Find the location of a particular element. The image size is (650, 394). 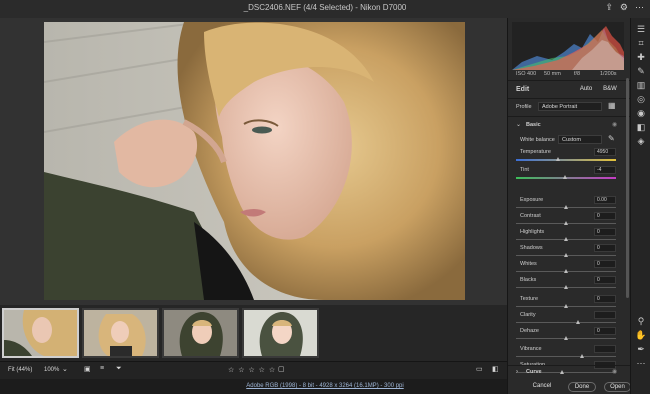

crop-icon: ⌗ is located at coordinates (640, 43).